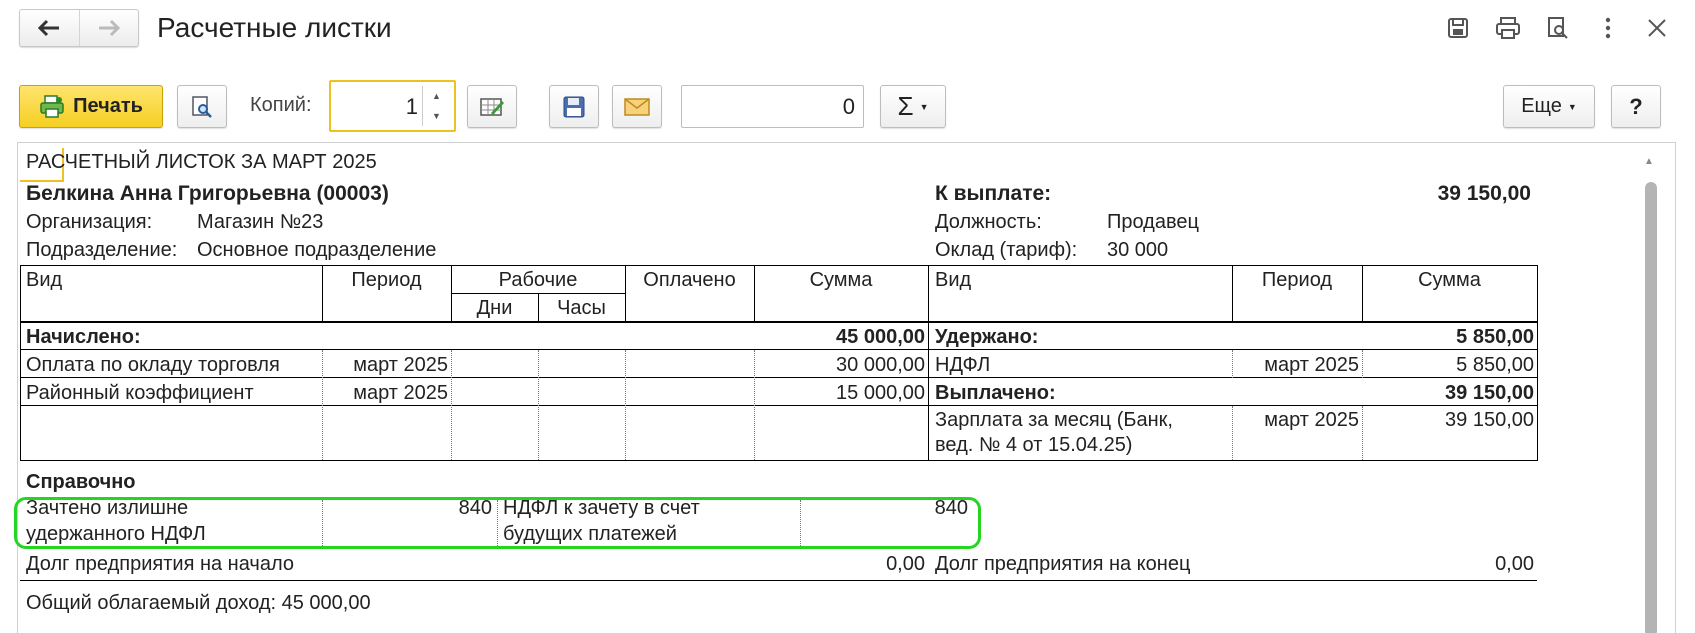  What do you see at coordinates (1489, 420) in the screenshot?
I see `row-sum: 39 150,00` at bounding box center [1489, 420].